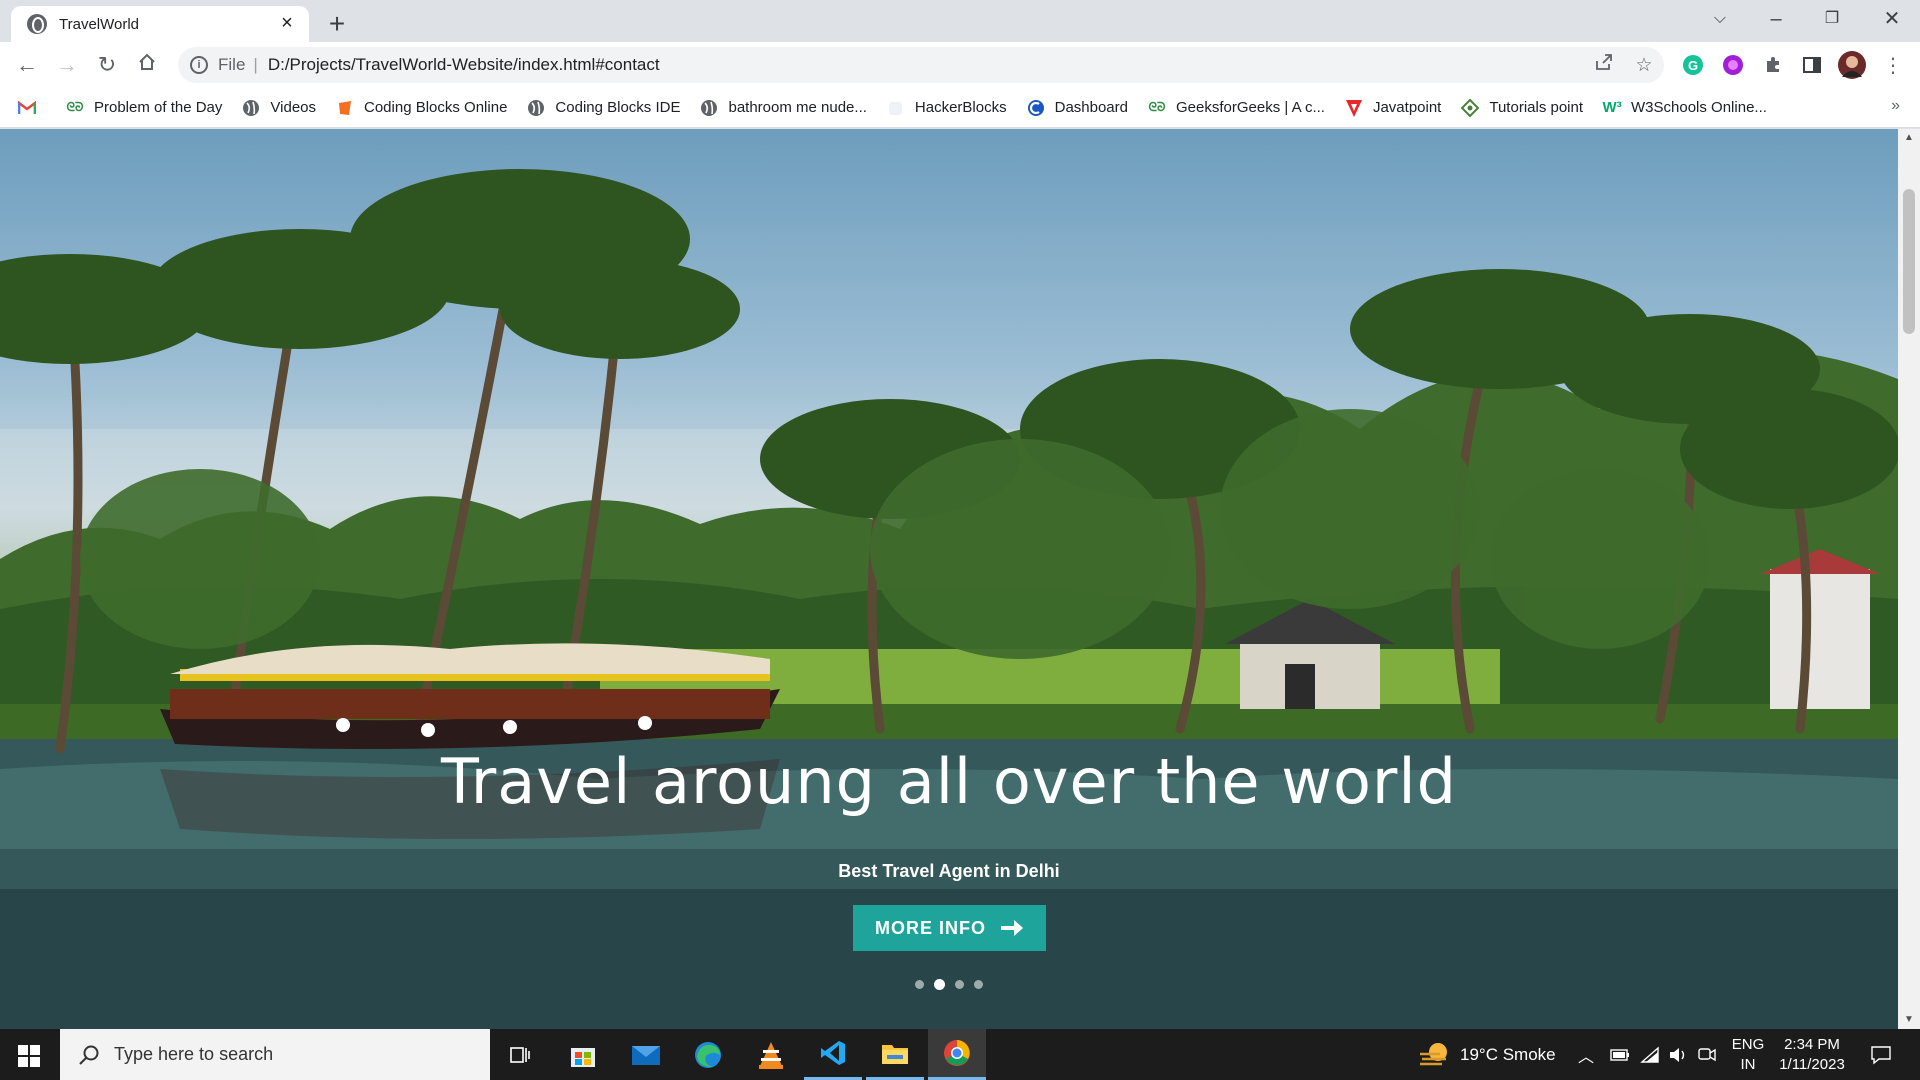 This screenshot has height=1080, width=1920. What do you see at coordinates (279, 108) in the screenshot?
I see `bookmark-videos: Videos` at bounding box center [279, 108].